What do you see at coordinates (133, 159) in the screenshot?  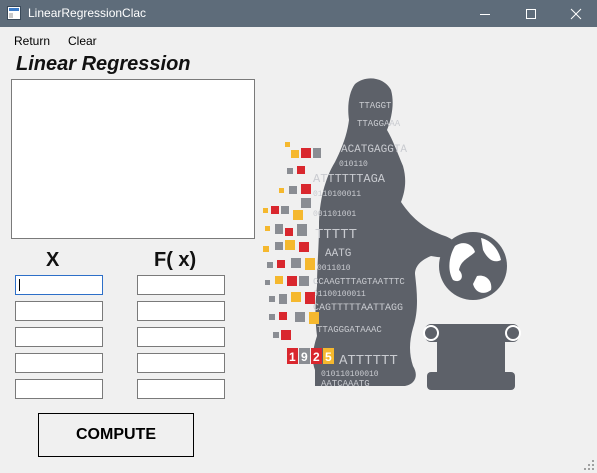 I see `output-box` at bounding box center [133, 159].